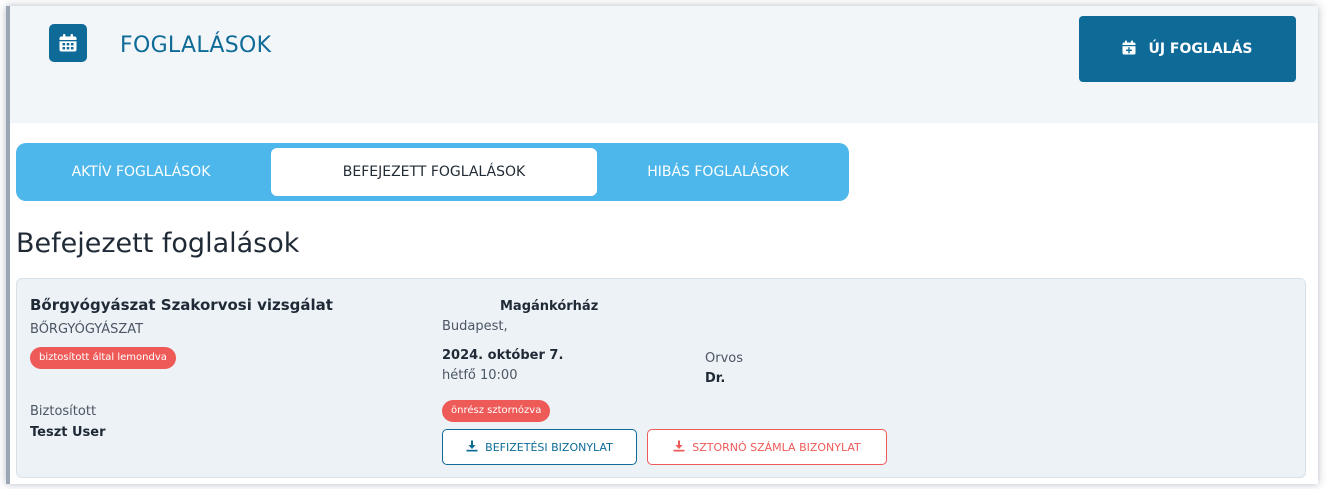 The image size is (1329, 489). What do you see at coordinates (196, 45) in the screenshot?
I see `page-title: FOGLALÁSOK` at bounding box center [196, 45].